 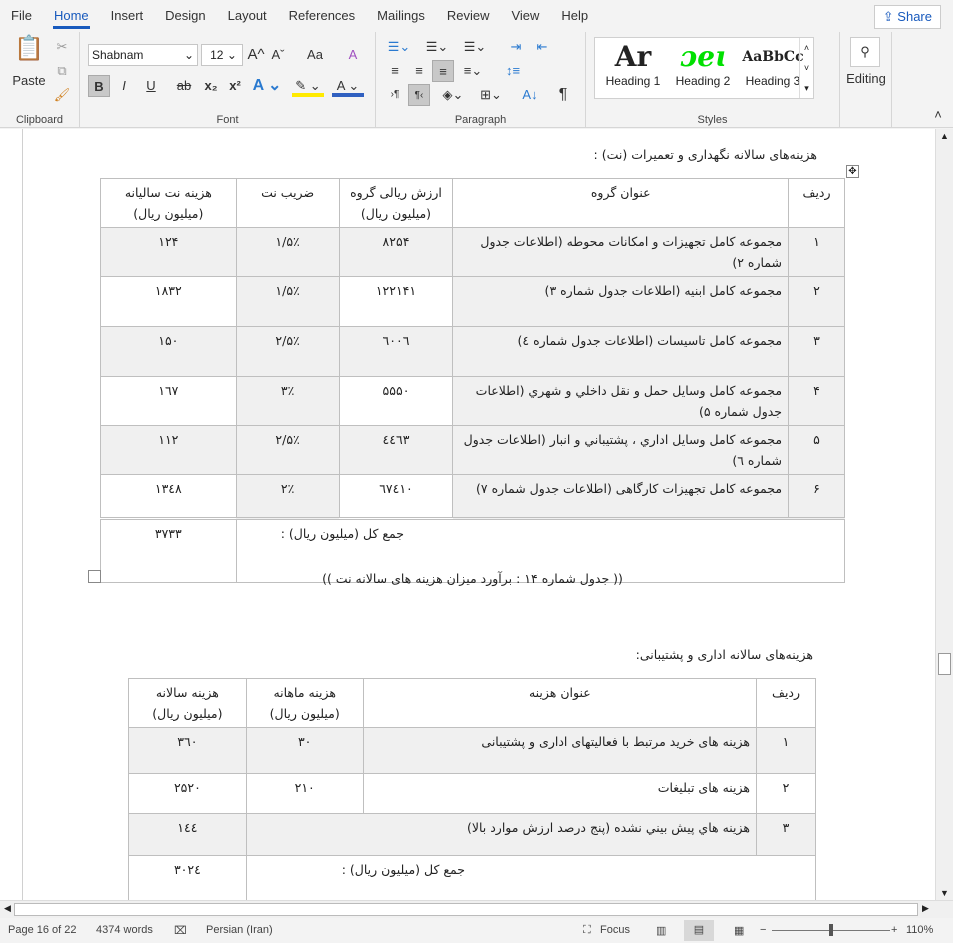 I want to click on subscript-button: x₂, so click(x=211, y=86).